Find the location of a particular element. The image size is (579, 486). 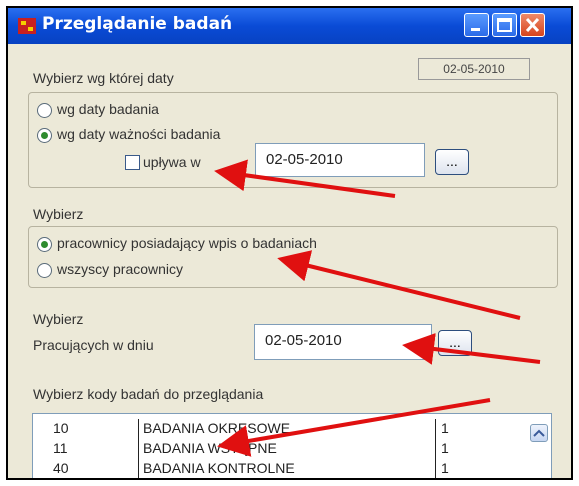

scroll-up-button is located at coordinates (539, 433).